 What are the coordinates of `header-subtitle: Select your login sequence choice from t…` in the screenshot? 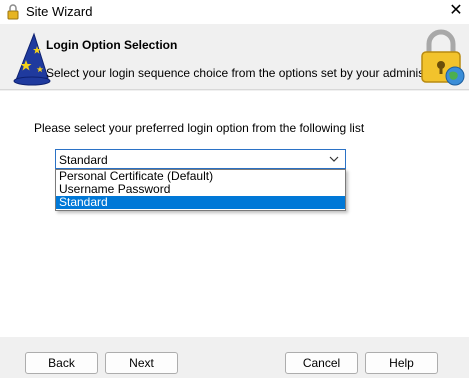 It's located at (249, 73).